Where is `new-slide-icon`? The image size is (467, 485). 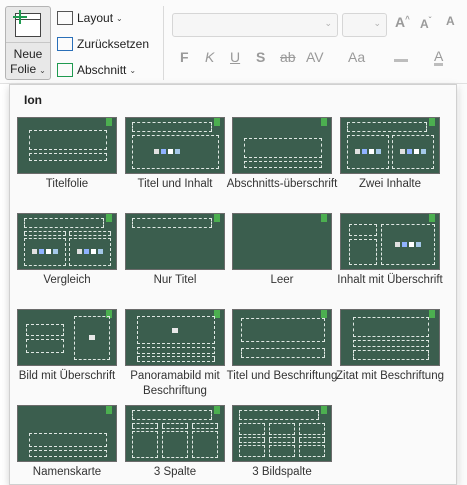 new-slide-icon is located at coordinates (27, 23).